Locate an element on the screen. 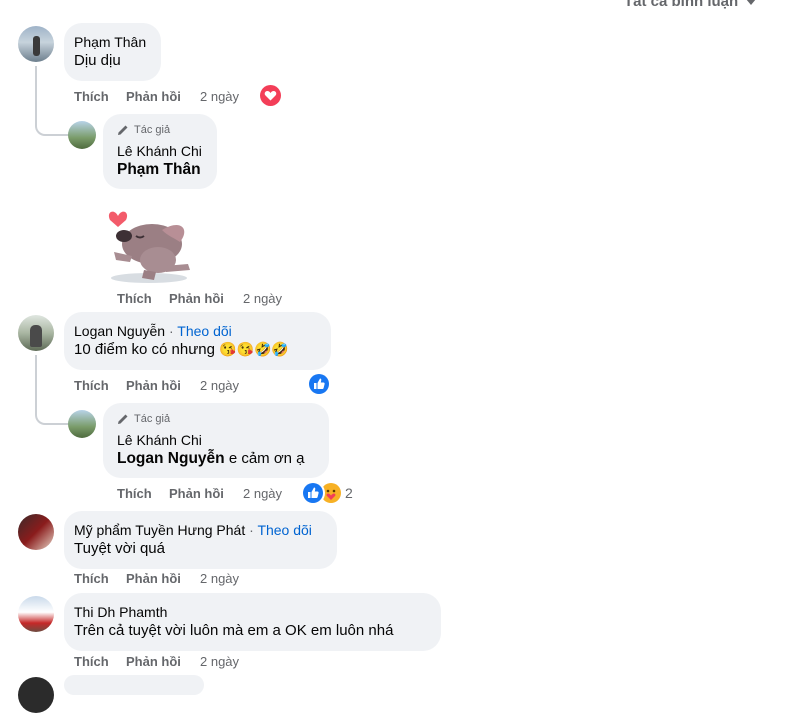 The width and height of the screenshot is (785, 713). comment-text: Dịu dịu is located at coordinates (97, 60).